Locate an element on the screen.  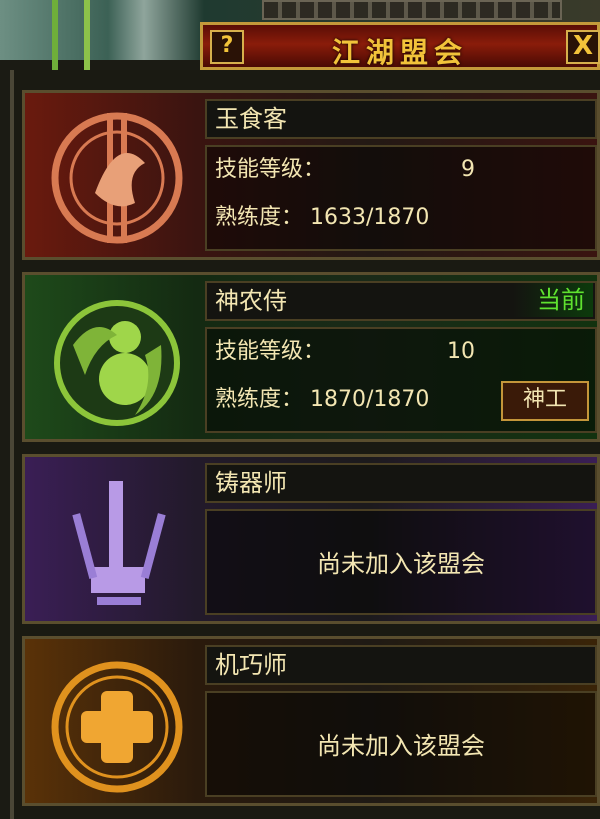
window-title: 江湖盟会 is located at coordinates (399, 52).